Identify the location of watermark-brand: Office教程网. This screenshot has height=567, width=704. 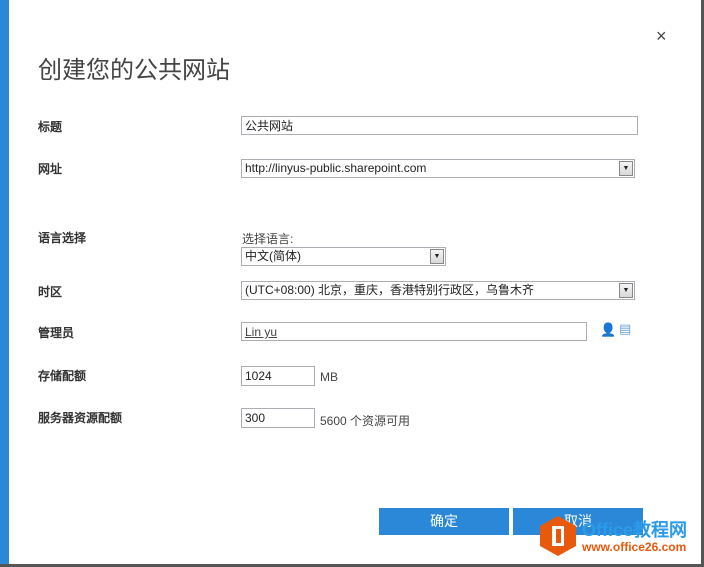
(635, 530).